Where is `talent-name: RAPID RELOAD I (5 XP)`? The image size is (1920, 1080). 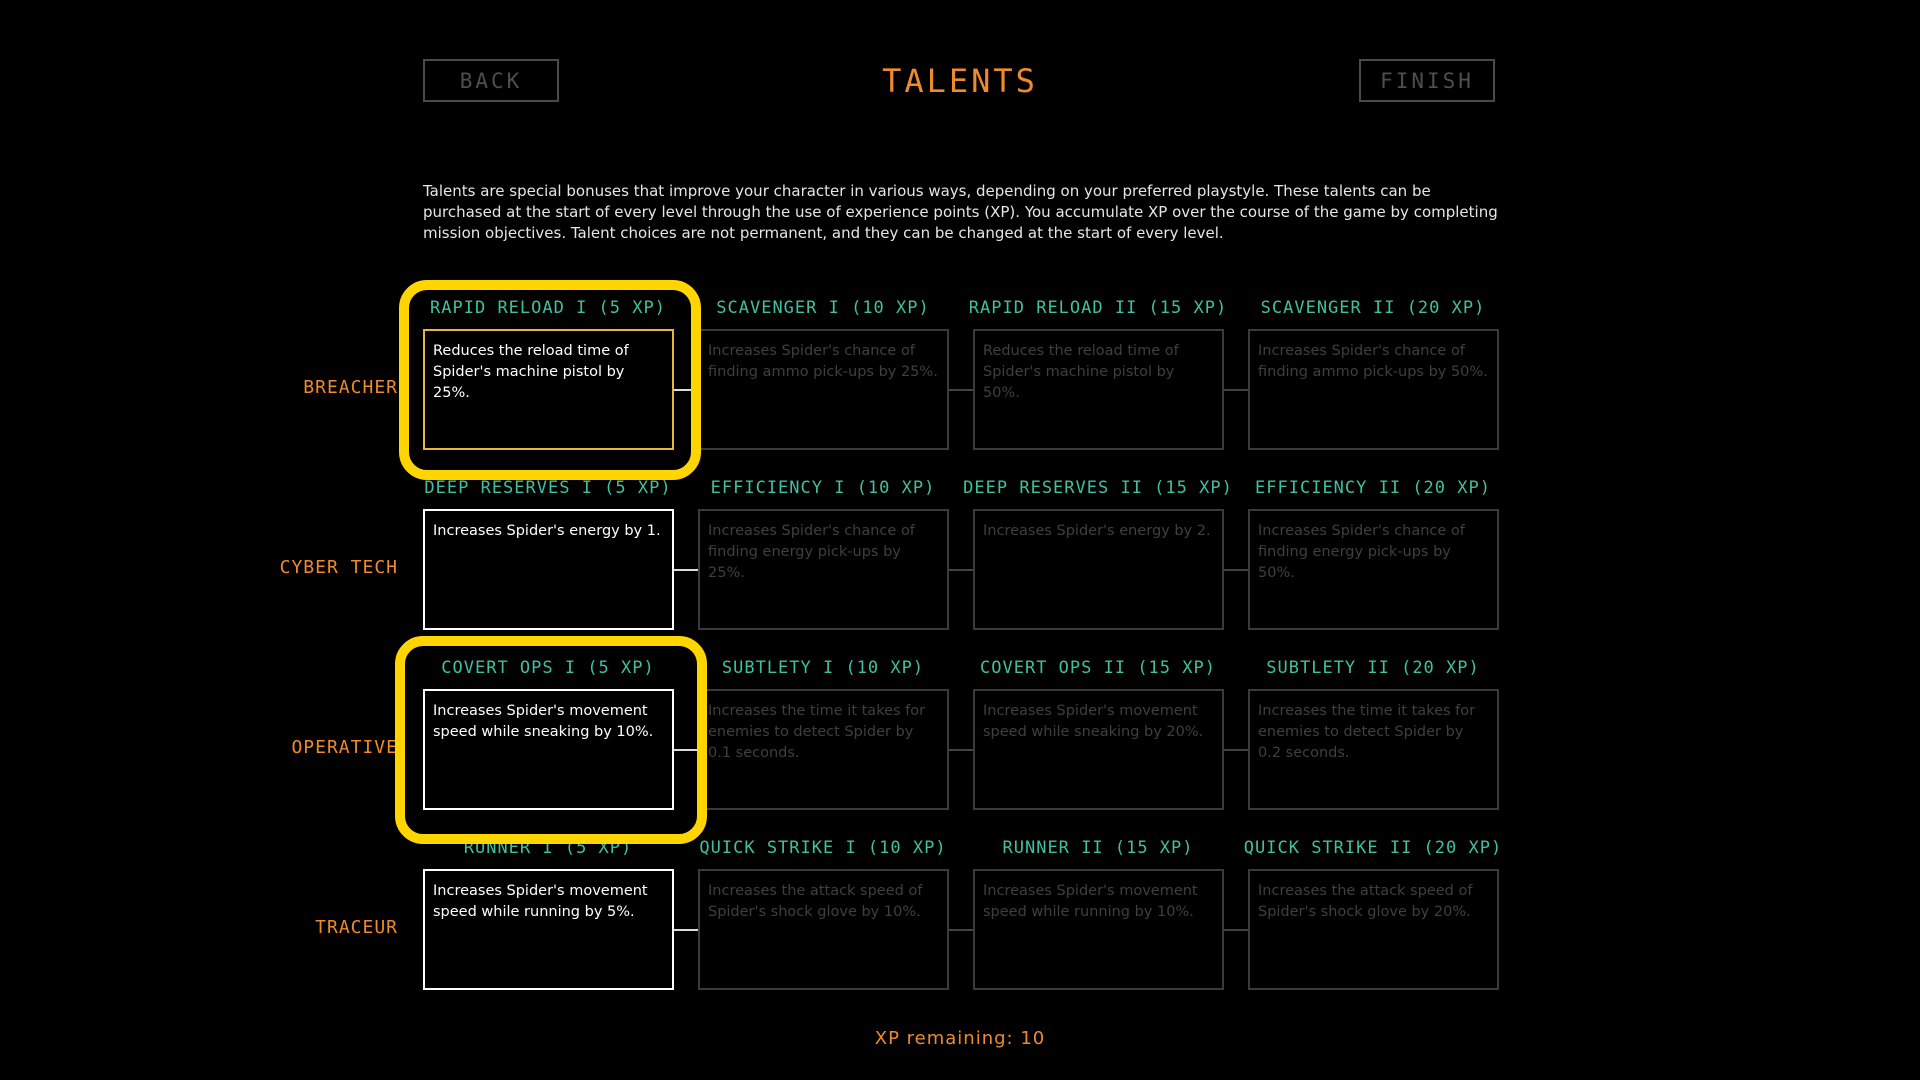
talent-name: RAPID RELOAD I (5 XP) is located at coordinates (548, 308).